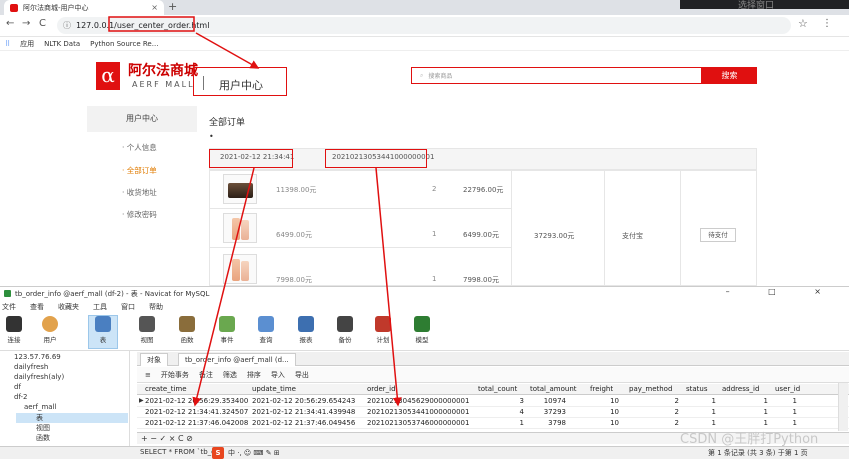 This screenshot has height=459, width=849. Describe the element at coordinates (10, 23) in the screenshot. I see `back-button: ←` at that location.